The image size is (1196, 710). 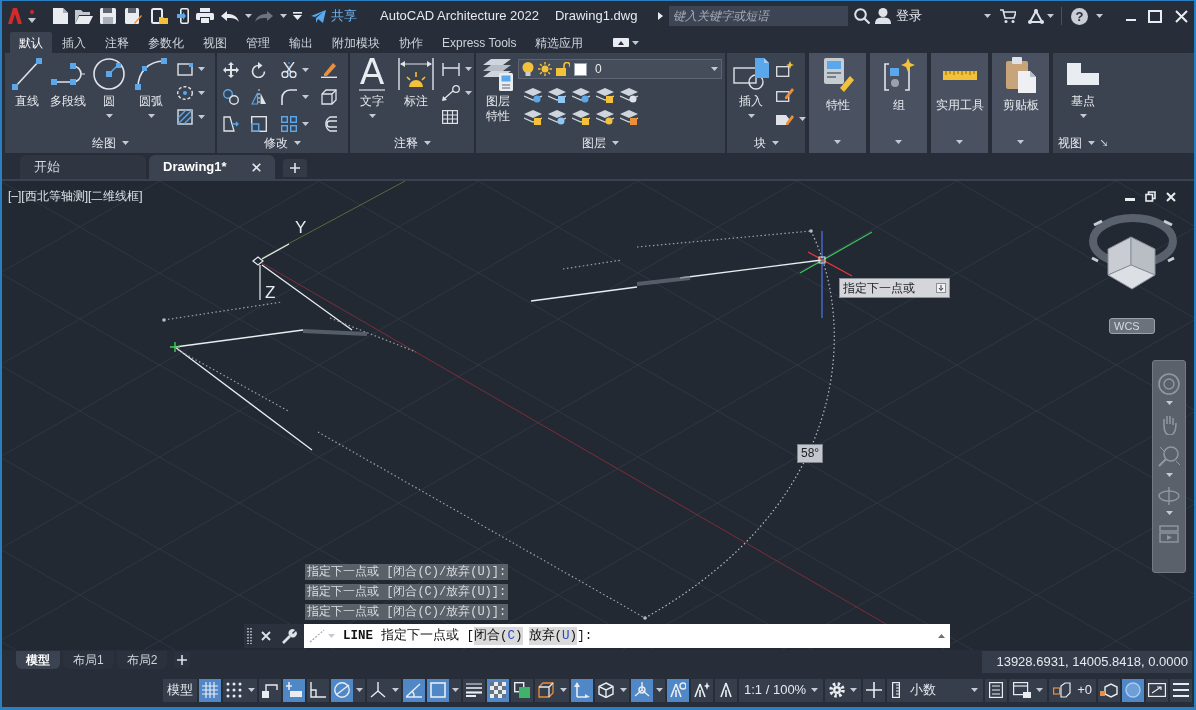 What do you see at coordinates (1072, 690) in the screenshot?
I see `isolate-objects-button: +0` at bounding box center [1072, 690].